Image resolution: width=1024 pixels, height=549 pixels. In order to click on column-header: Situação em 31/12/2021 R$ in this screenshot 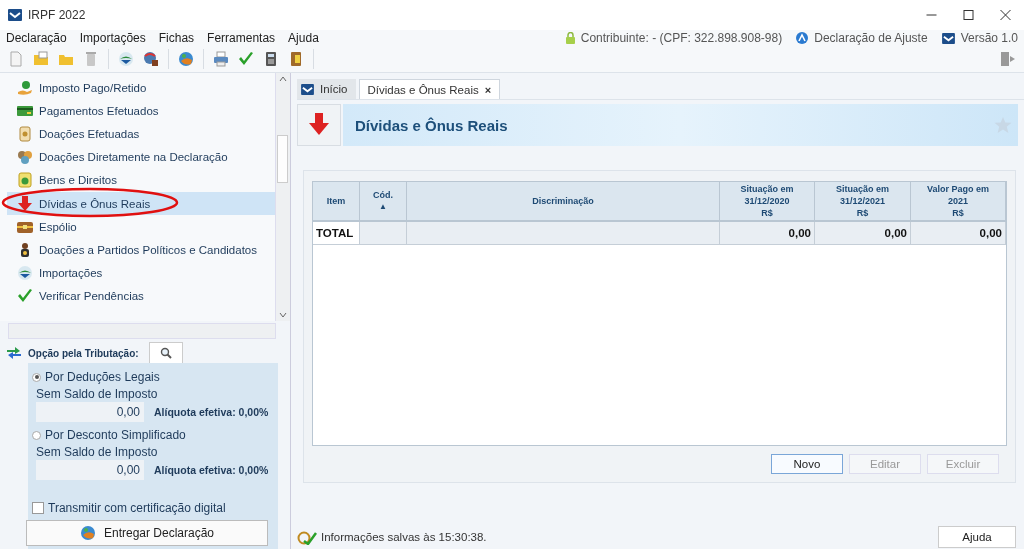, I will do `click(863, 202)`.